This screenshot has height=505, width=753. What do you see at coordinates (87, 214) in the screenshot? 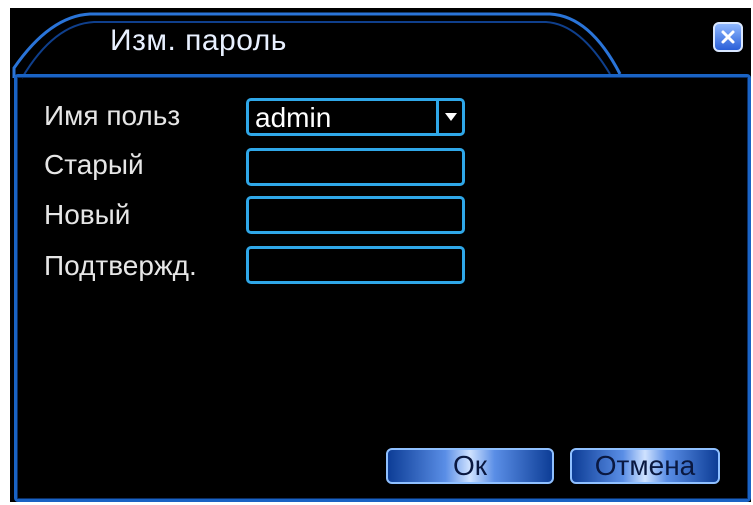
I see `new-password-label: Новый` at bounding box center [87, 214].